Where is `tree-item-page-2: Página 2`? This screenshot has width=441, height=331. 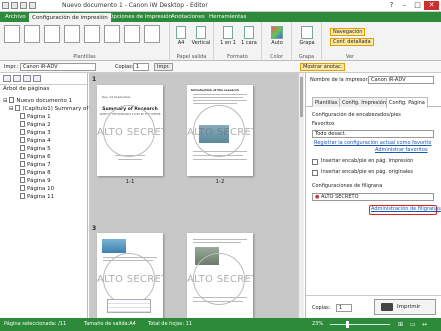
tree-item-page-2: Página 2 is located at coordinates (35, 125).